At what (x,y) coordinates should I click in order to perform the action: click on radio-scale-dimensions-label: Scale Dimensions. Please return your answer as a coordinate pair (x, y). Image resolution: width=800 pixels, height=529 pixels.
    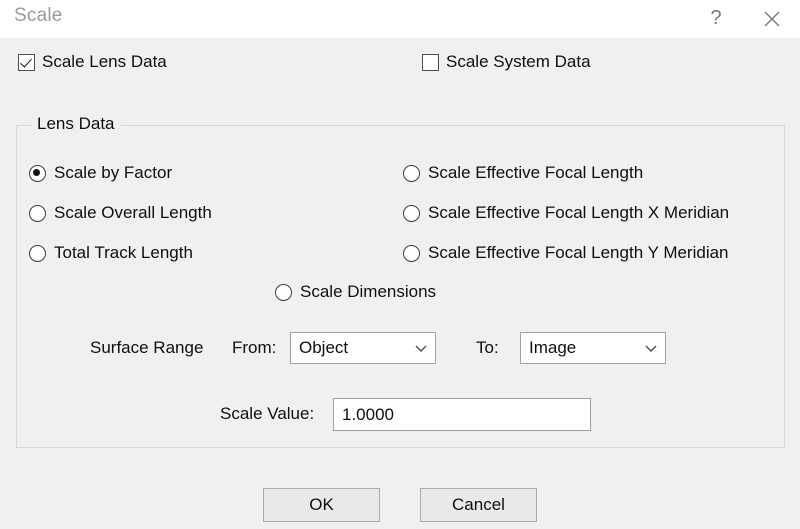
    Looking at the image, I should click on (368, 291).